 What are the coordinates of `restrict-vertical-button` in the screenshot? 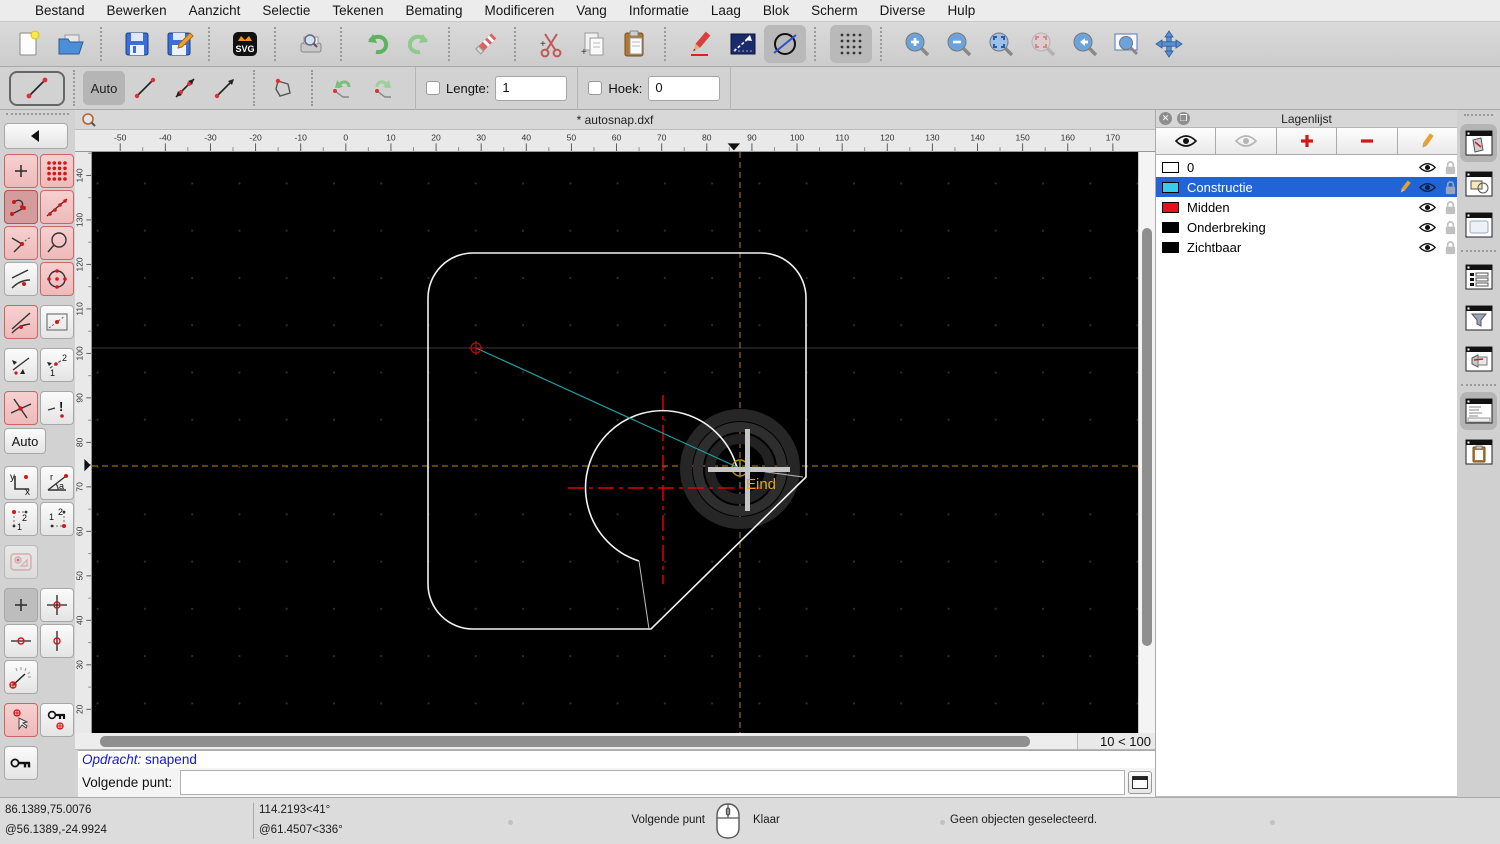 It's located at (57, 641).